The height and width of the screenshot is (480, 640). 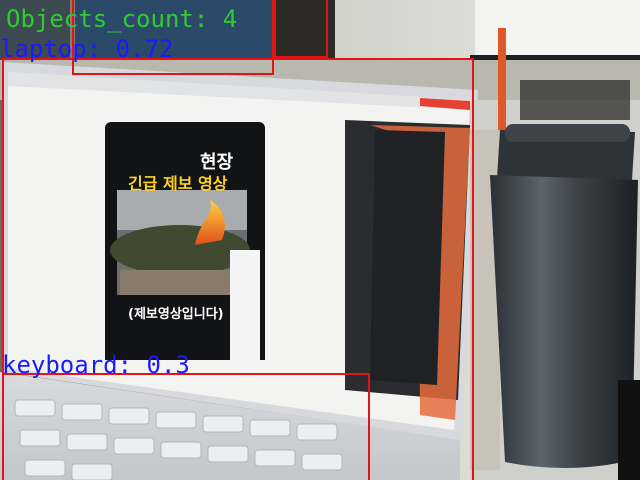 I want to click on video-title-line2: 긴급 제보 영상, so click(x=178, y=183).